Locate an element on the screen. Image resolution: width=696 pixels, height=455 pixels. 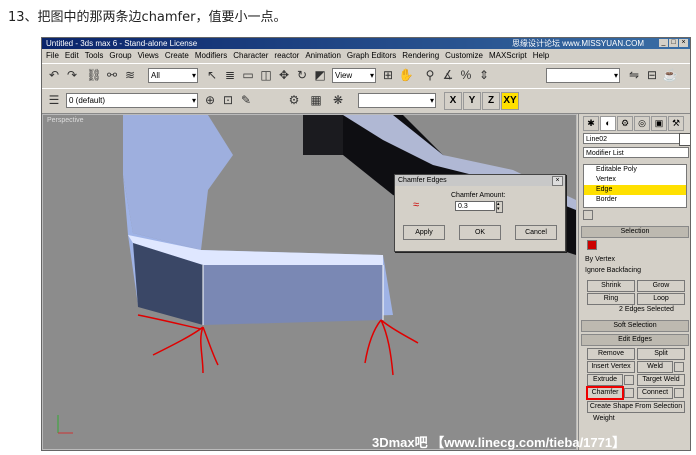
menu-item: reactor is located at coordinates (286, 55).